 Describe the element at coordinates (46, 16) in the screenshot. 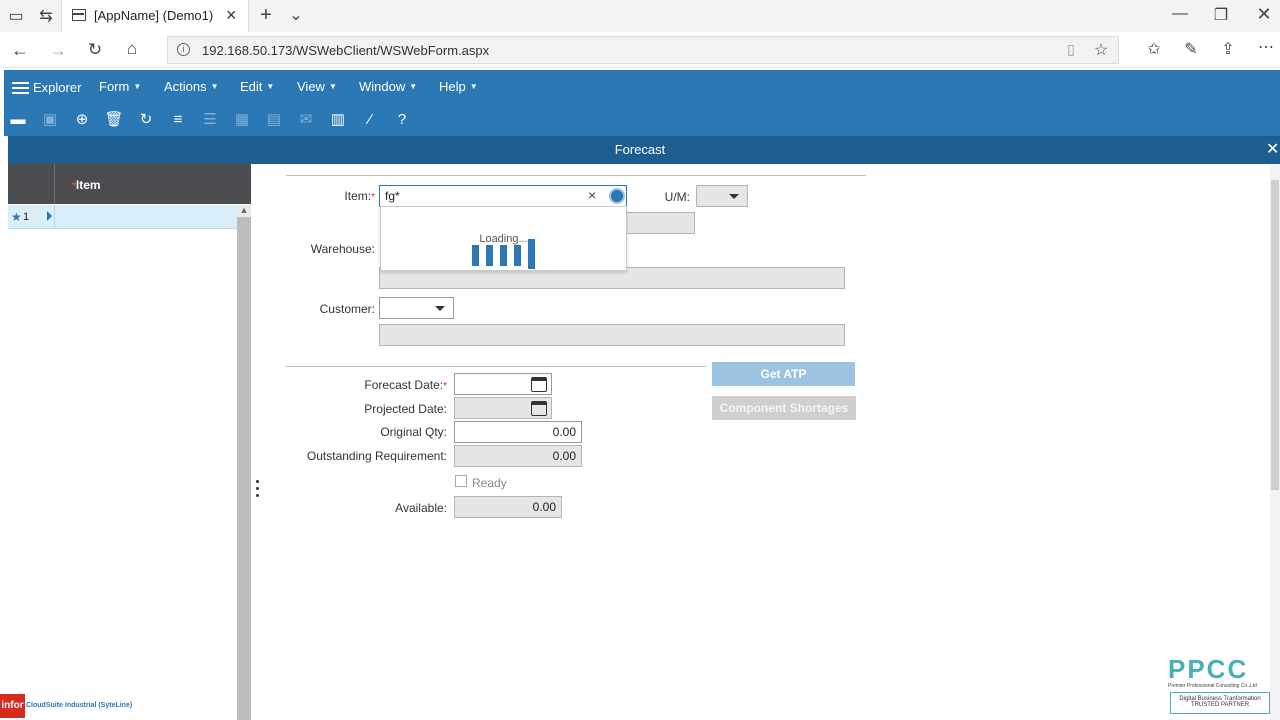

I see `tab-preview-icon: ⇆` at that location.